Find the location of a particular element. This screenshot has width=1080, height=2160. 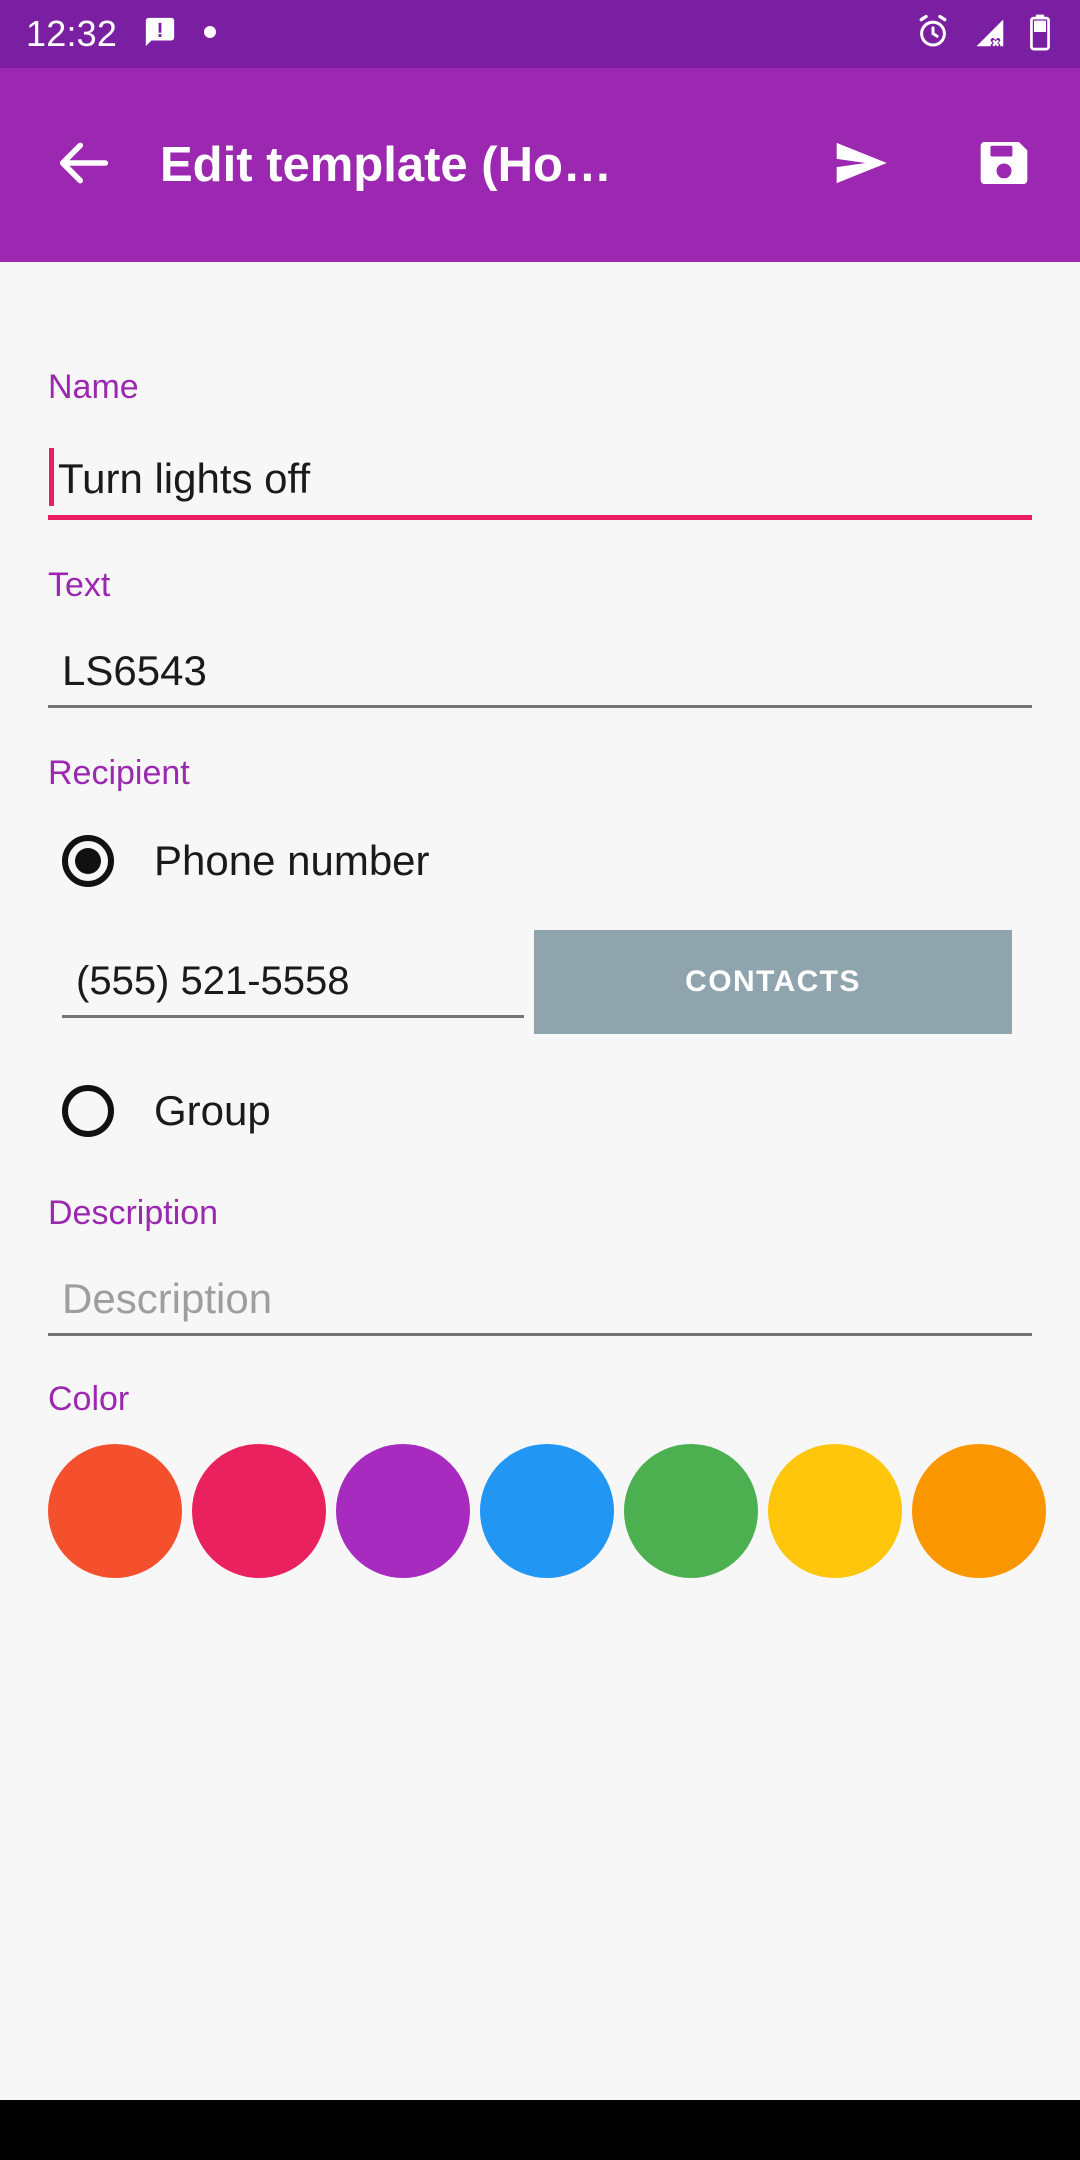

send-icon is located at coordinates (862, 165).